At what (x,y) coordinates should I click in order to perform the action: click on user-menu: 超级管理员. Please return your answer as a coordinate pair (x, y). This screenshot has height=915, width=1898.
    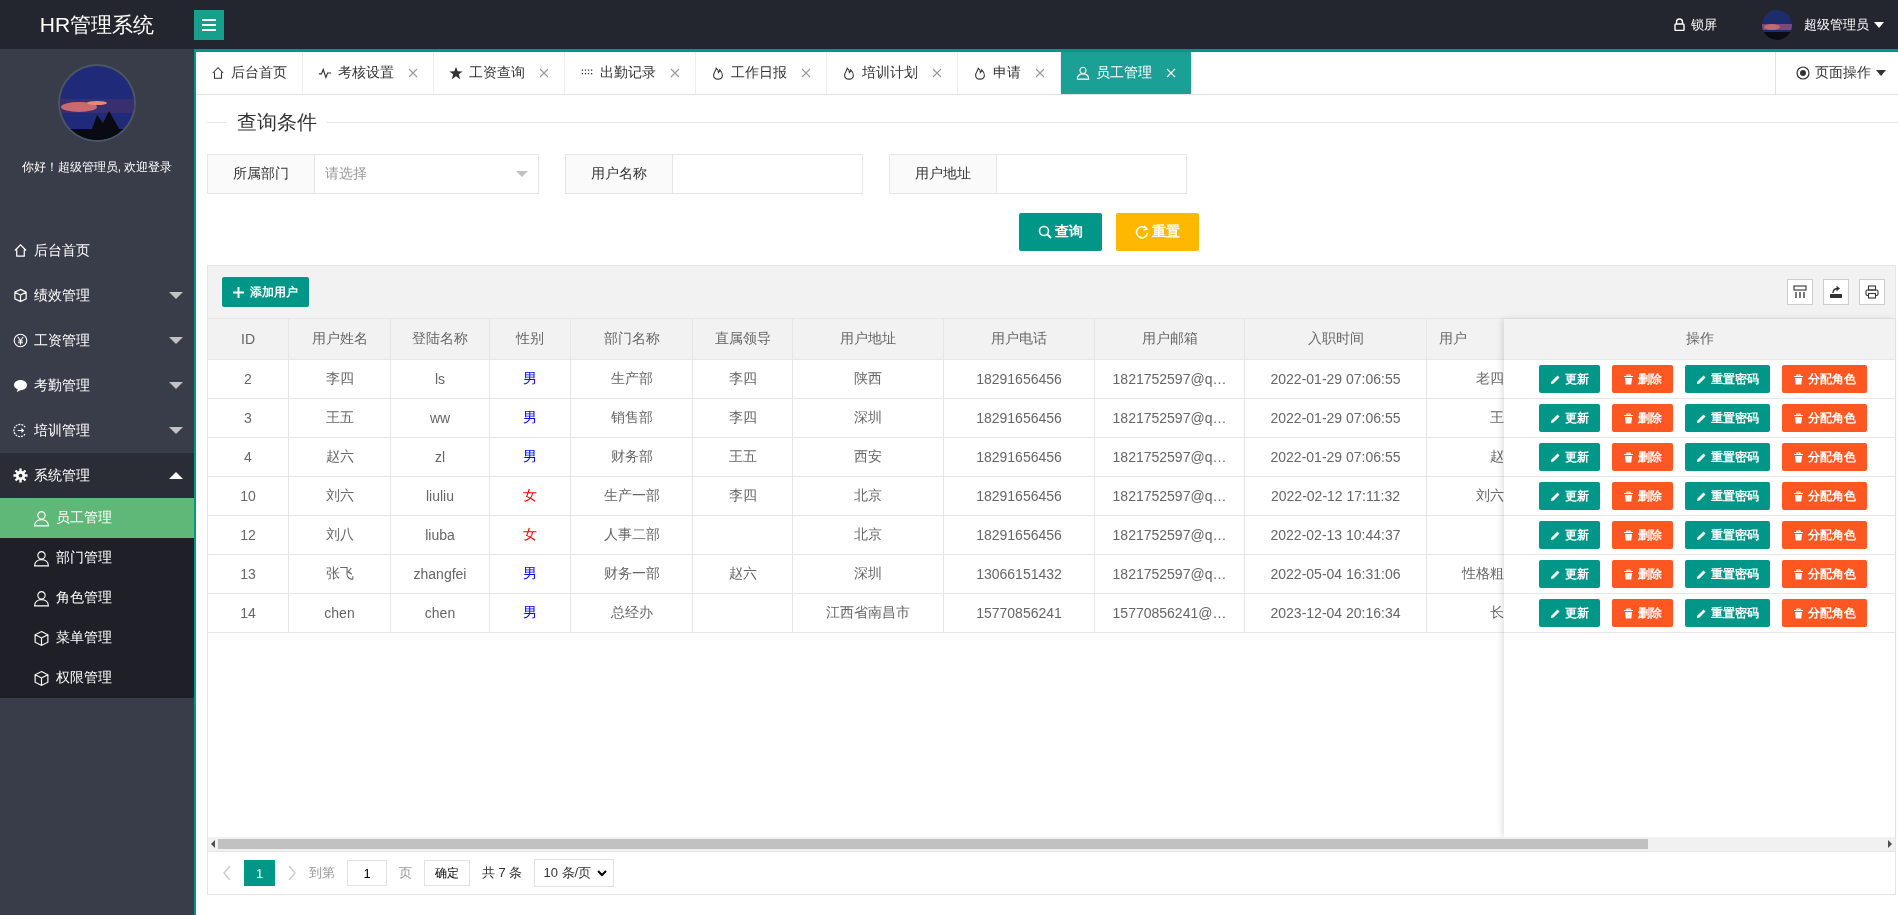
    Looking at the image, I should click on (1844, 24).